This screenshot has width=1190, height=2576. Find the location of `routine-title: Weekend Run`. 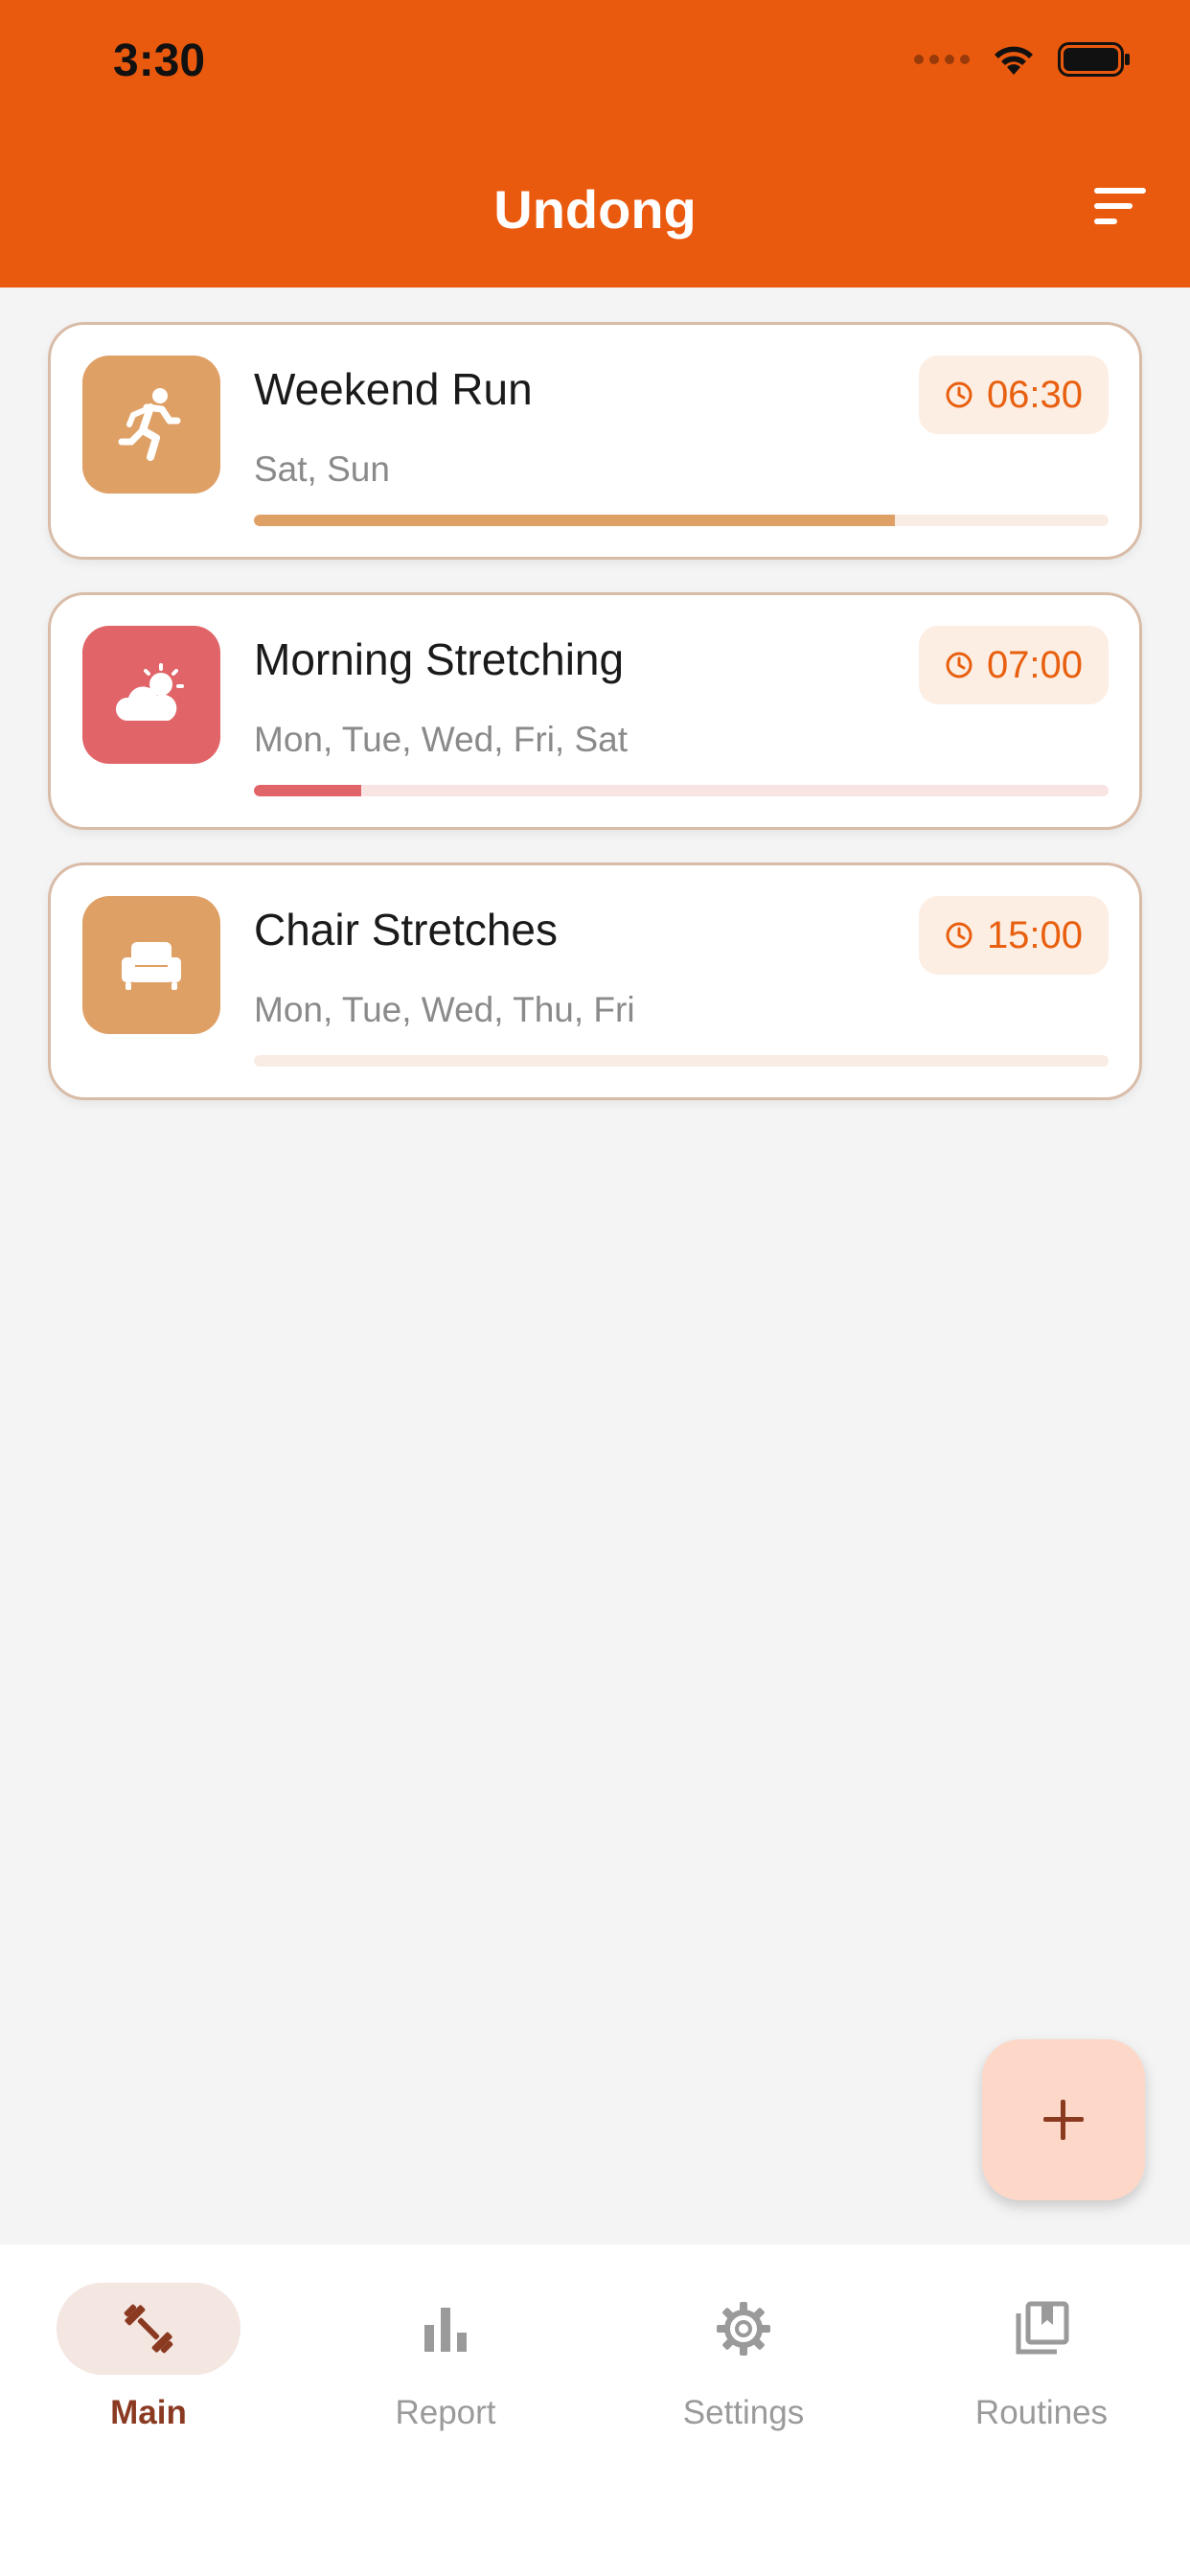

routine-title: Weekend Run is located at coordinates (394, 389).